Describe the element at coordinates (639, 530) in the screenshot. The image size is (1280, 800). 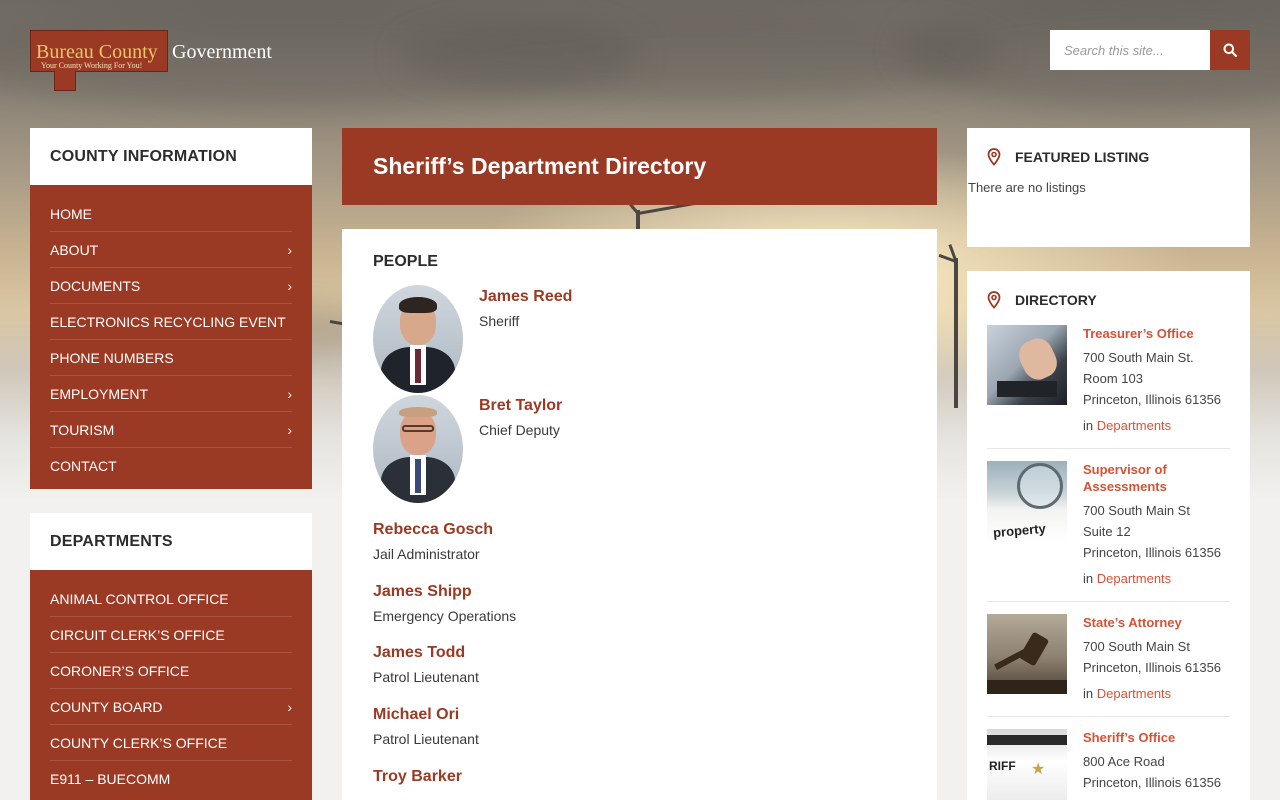
I see `person-name-link: Rebecca Gosch` at that location.